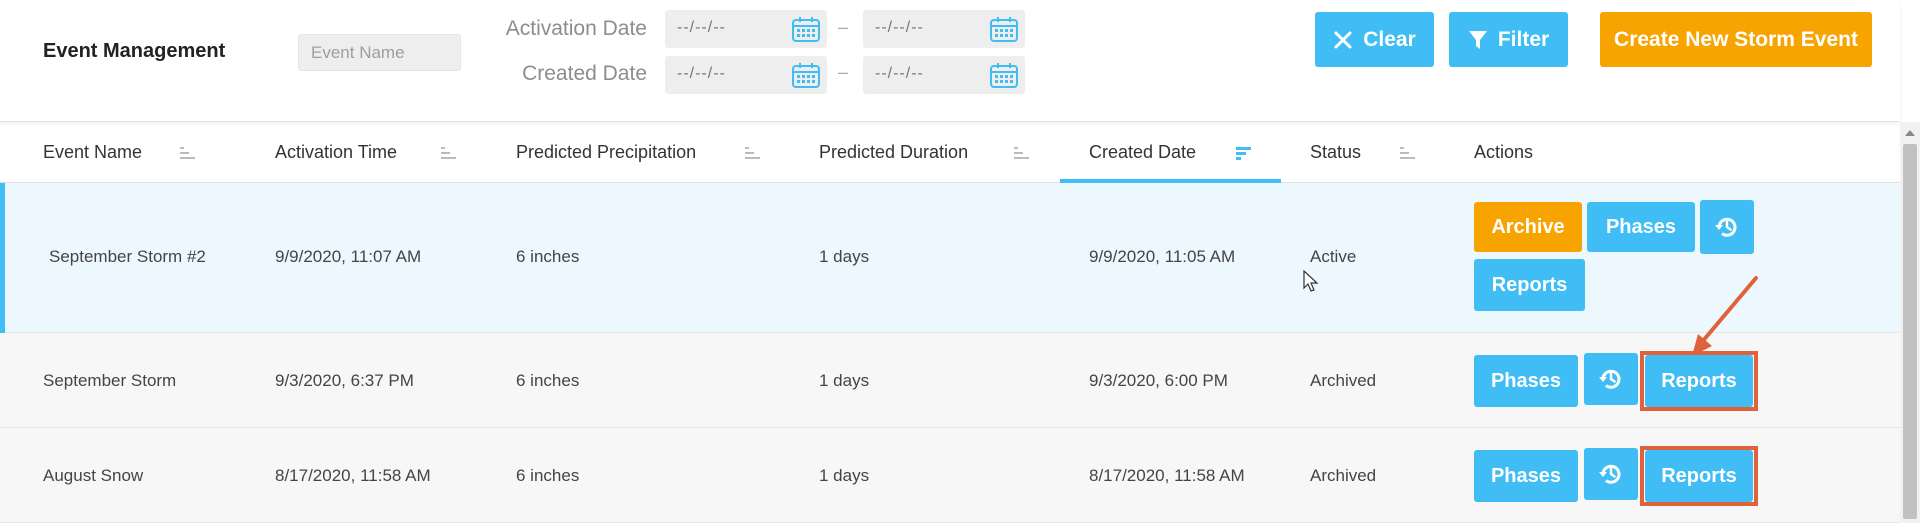 The image size is (1920, 523). I want to click on created-date-from-value: --/--/--, so click(701, 73).